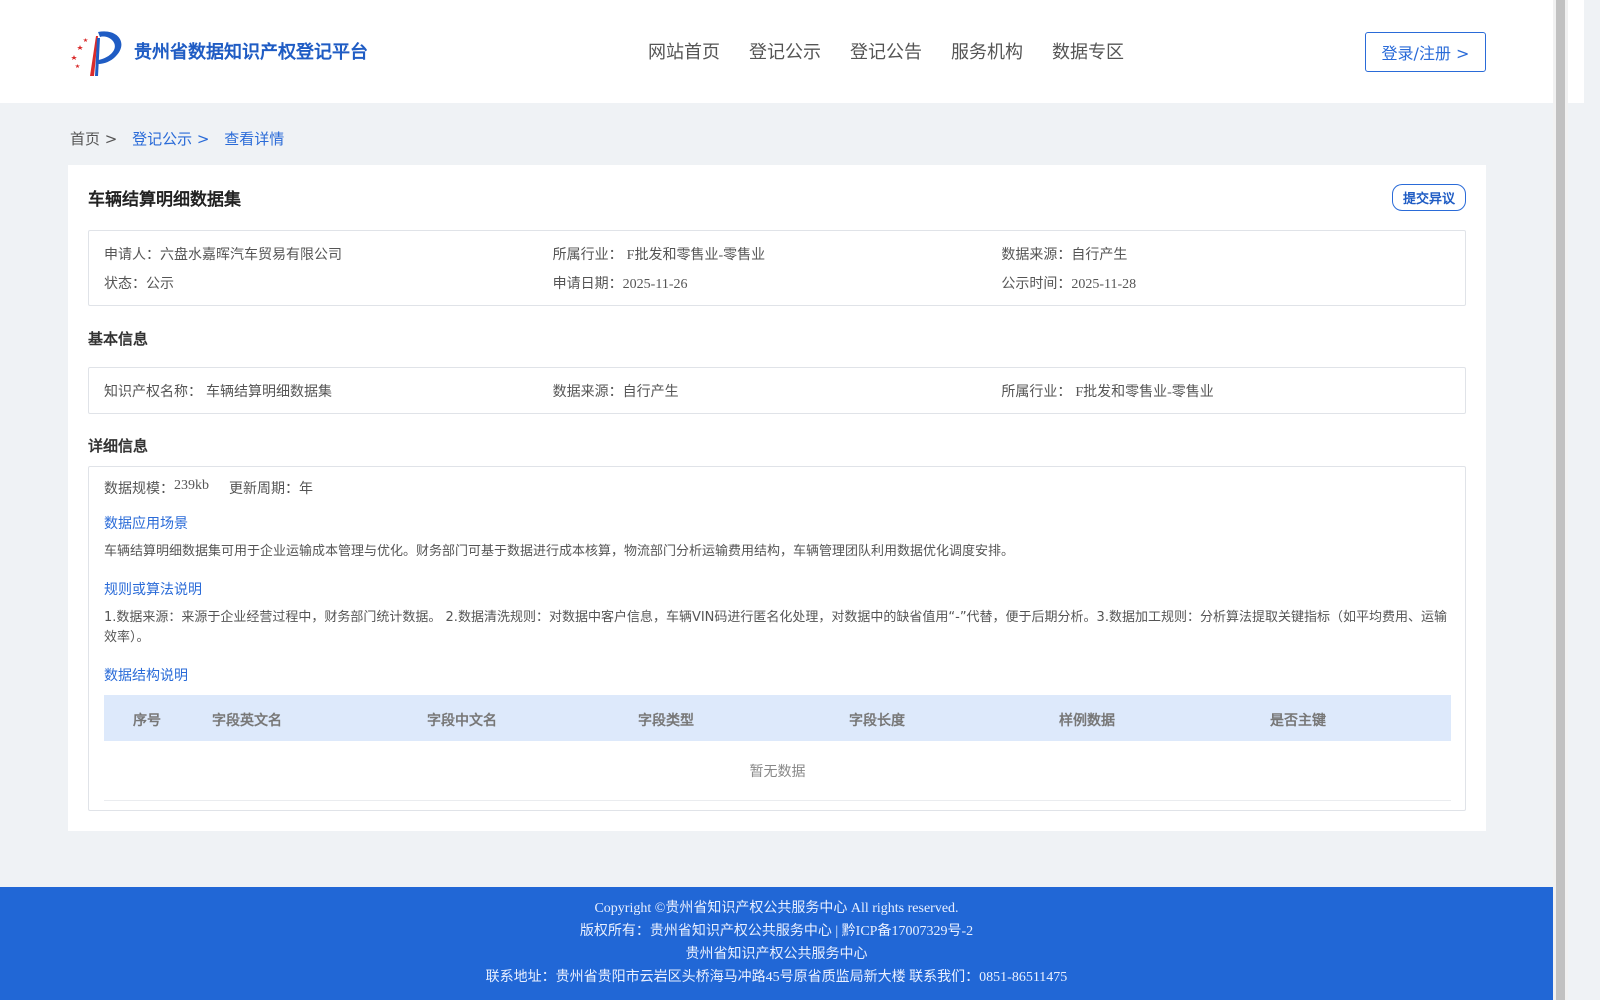  What do you see at coordinates (153, 590) in the screenshot?
I see `rules-heading: 规则或算法说明` at bounding box center [153, 590].